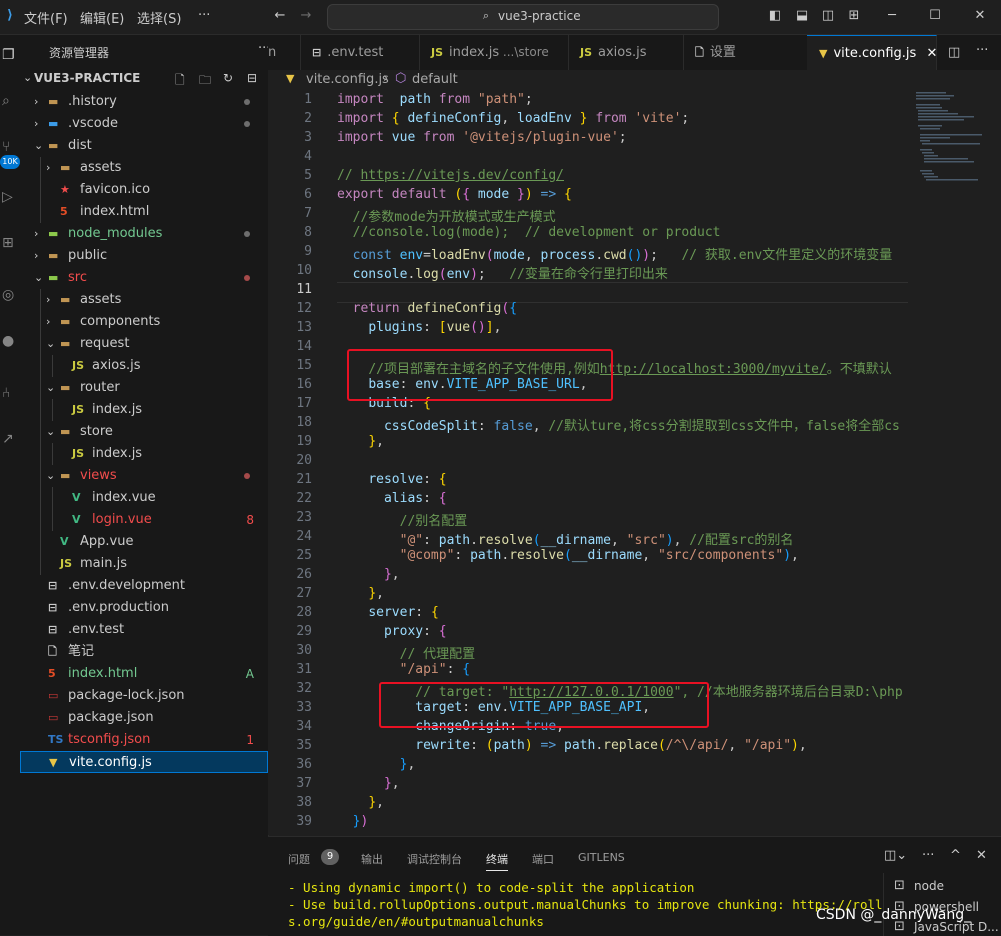 The height and width of the screenshot is (936, 1001). What do you see at coordinates (523, 17) in the screenshot?
I see `command-center-search: ⌕ vue3-practice` at bounding box center [523, 17].